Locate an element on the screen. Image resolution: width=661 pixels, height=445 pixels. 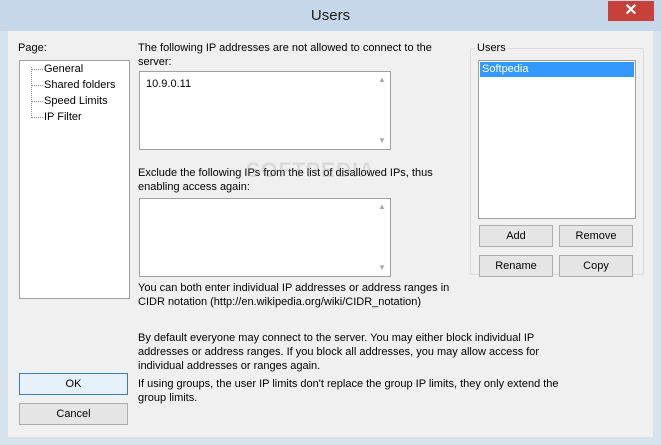
tree-connector is located at coordinates (31, 92).